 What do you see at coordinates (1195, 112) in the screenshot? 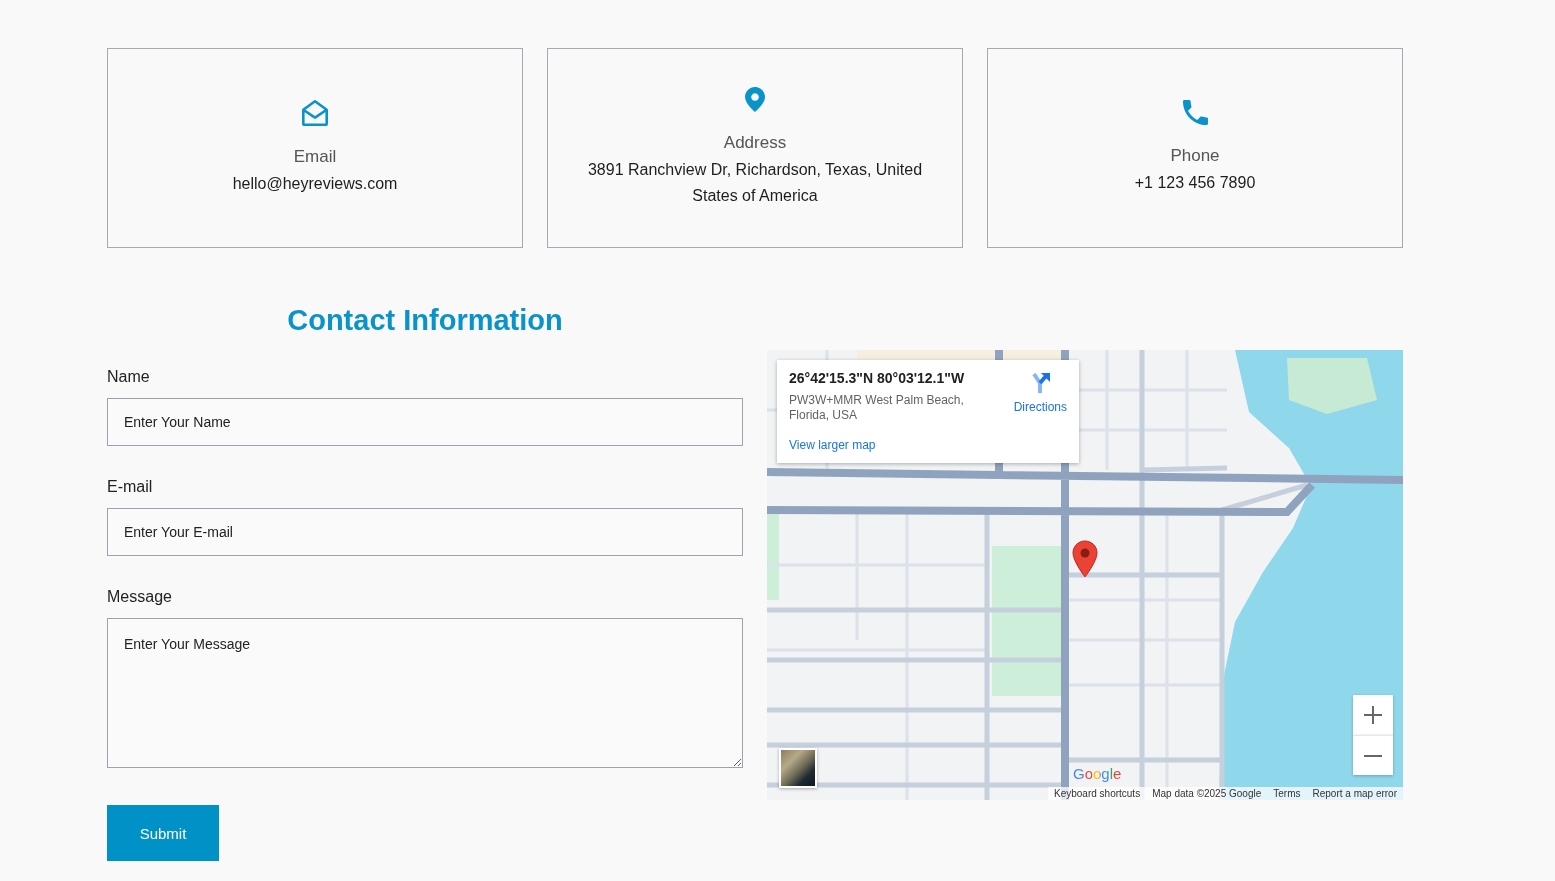
I see `phone-icon` at bounding box center [1195, 112].